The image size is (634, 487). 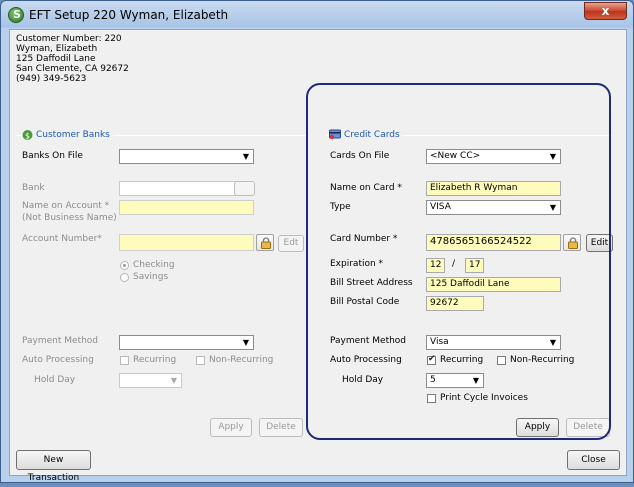 I want to click on bank-lookup-button, so click(x=244, y=188).